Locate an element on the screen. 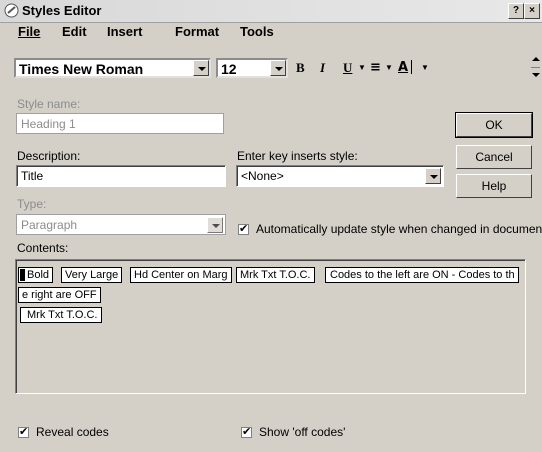 Image resolution: width=542 pixels, height=452 pixels. toolbar-scroll-icon is located at coordinates (535, 68).